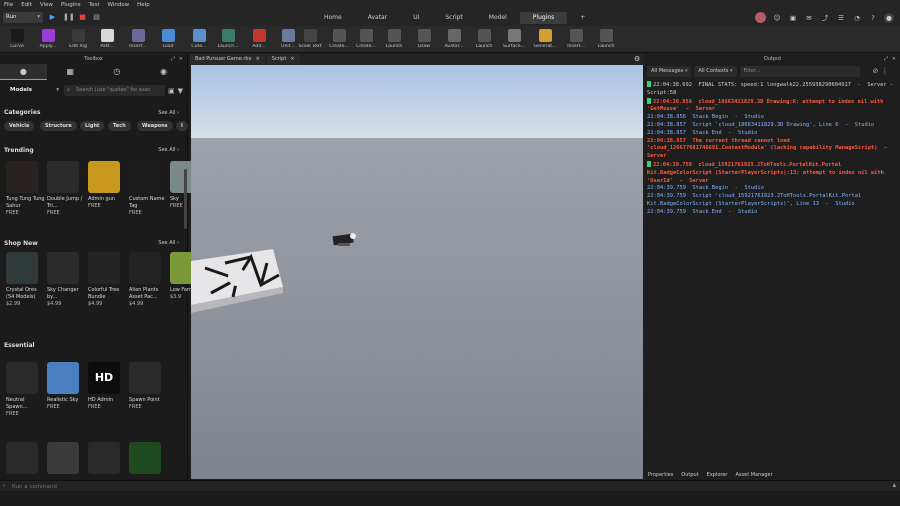 This screenshot has height=506, width=900. I want to click on contexts-filter-select: All Contexts, so click(715, 71).